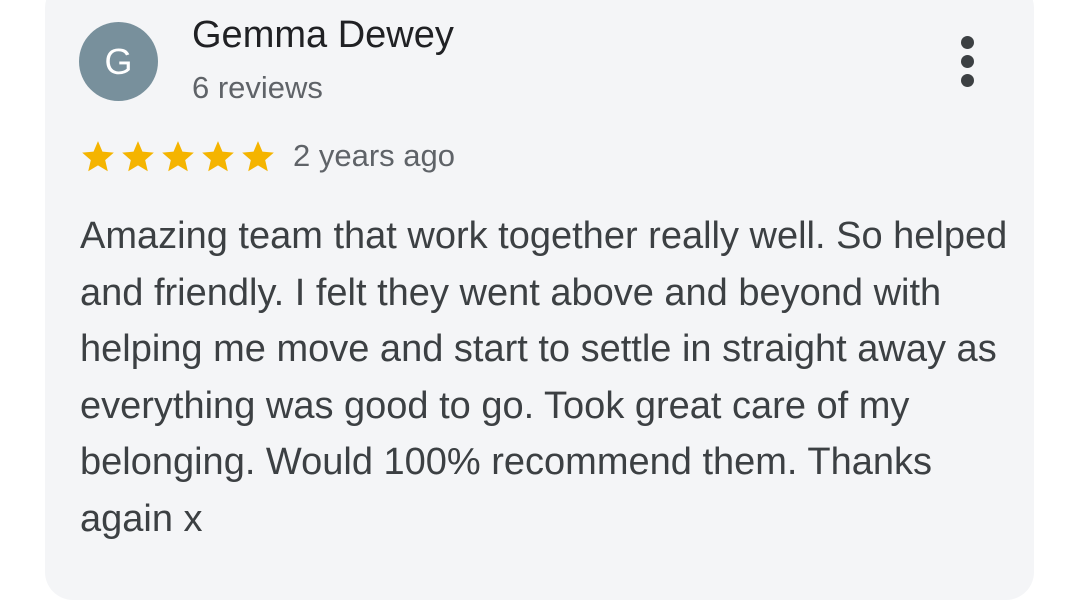  Describe the element at coordinates (968, 62) in the screenshot. I see `more-options-button` at that location.